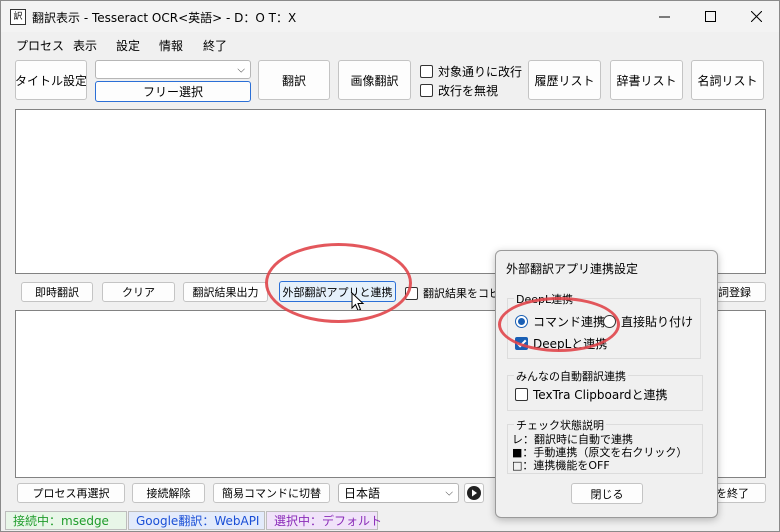  Describe the element at coordinates (18, 17) in the screenshot. I see `app-icon: 訳` at that location.